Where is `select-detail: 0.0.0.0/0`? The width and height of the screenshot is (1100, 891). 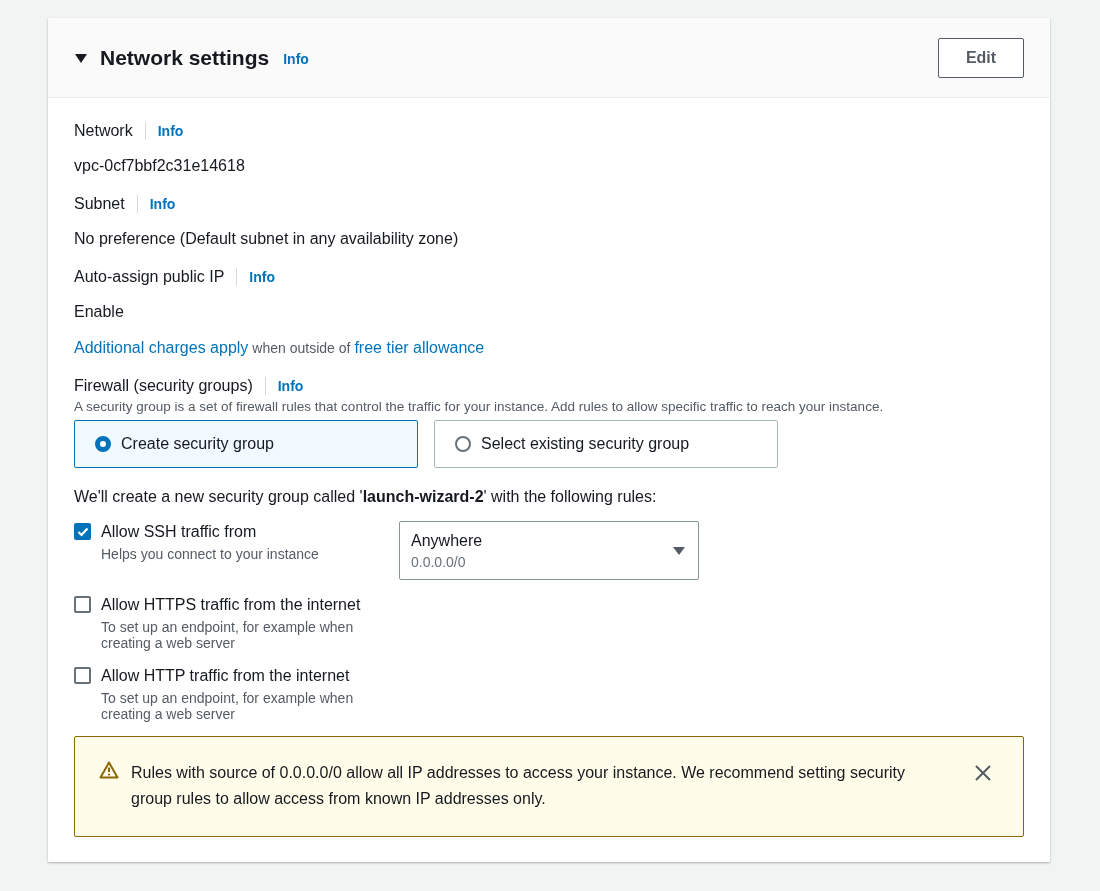
select-detail: 0.0.0.0/0 is located at coordinates (439, 561).